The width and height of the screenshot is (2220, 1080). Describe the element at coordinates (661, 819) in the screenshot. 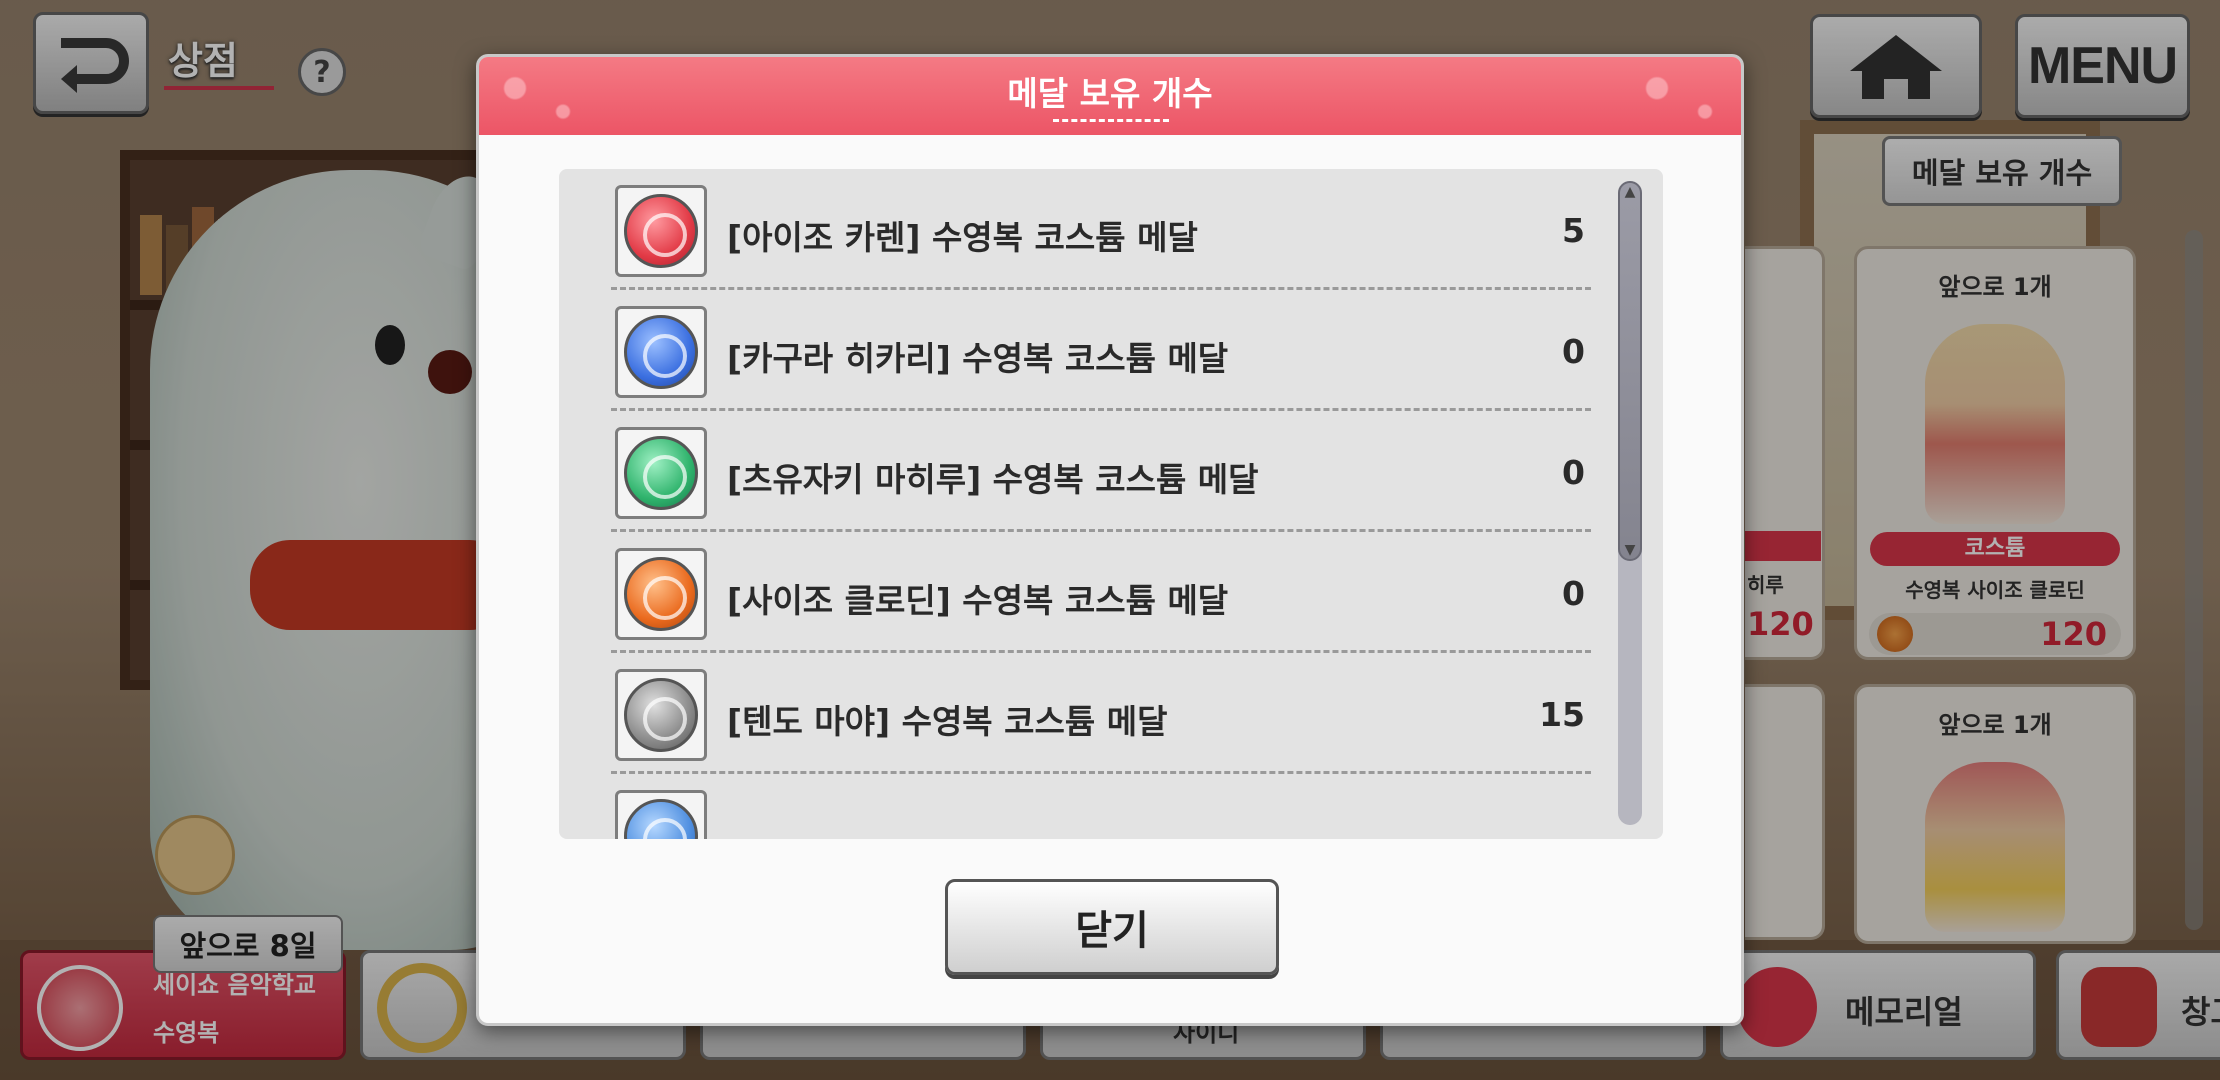

I see `medal-lightblue-icon` at that location.